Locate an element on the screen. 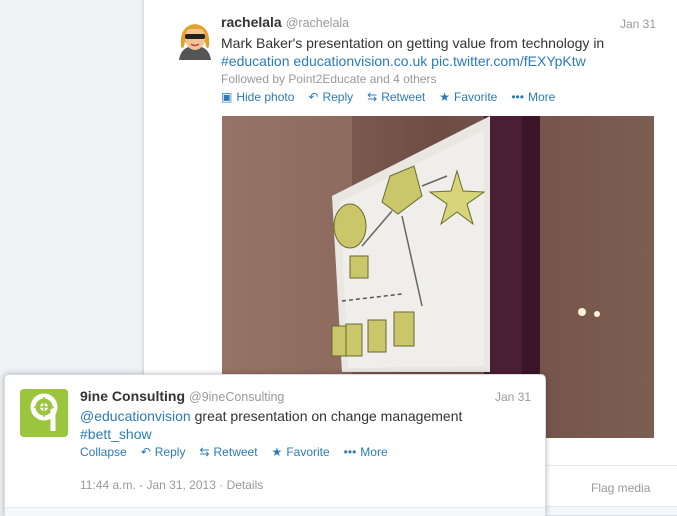  collapse-button: Collapse is located at coordinates (103, 452).